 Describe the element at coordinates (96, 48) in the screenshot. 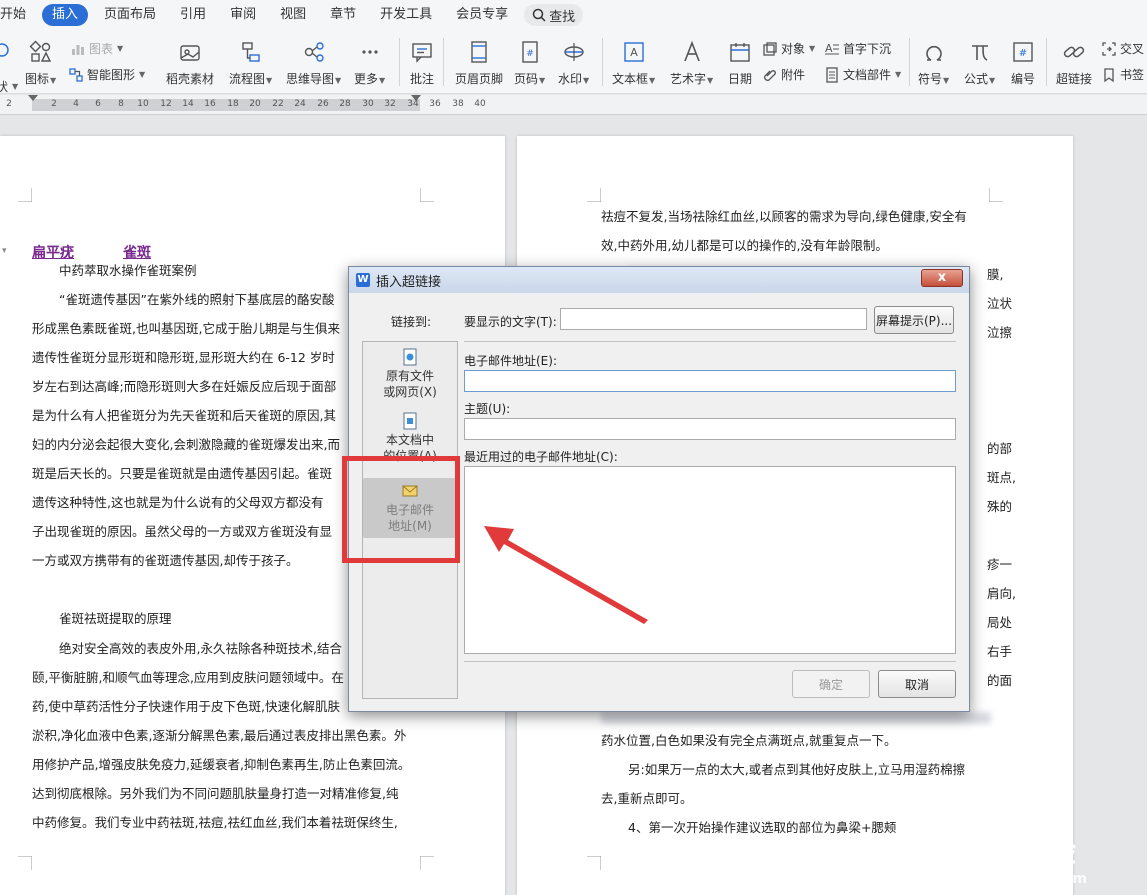

I see `chart-button: 图表 ▼` at that location.